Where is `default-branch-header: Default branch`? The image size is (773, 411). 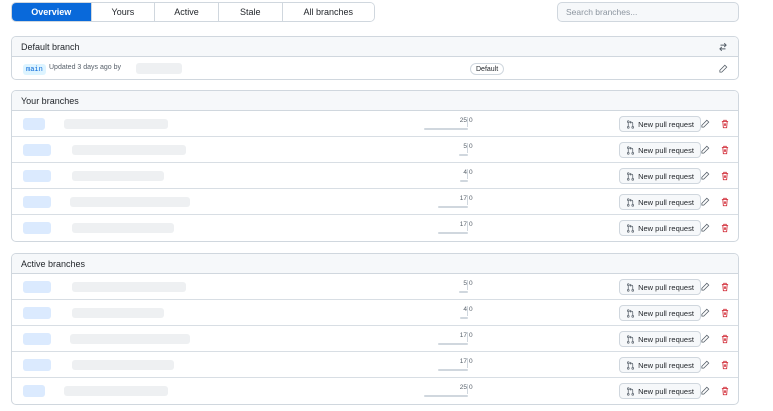 default-branch-header: Default branch is located at coordinates (375, 47).